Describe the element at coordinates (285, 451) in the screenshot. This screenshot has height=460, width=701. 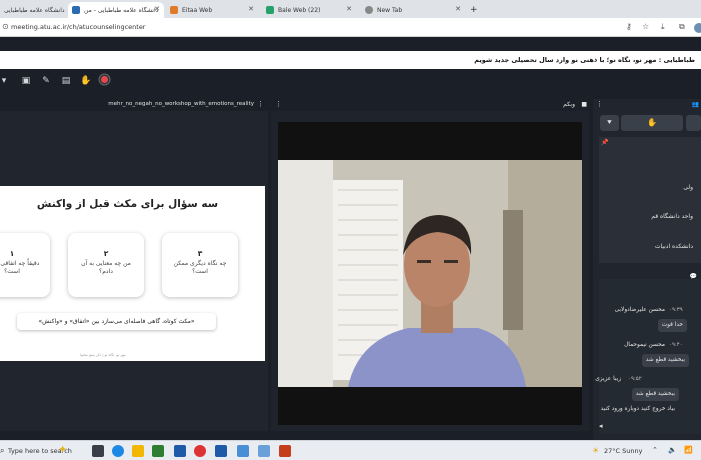
I see `powerpoint-icon` at that location.